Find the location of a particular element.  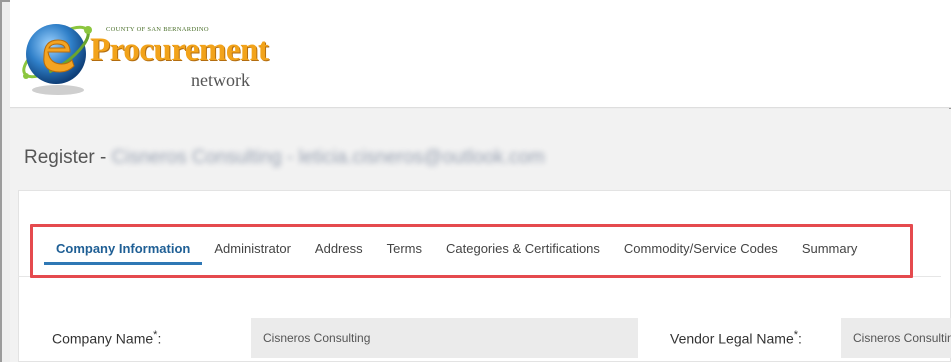

vendor-legal-name-label-text: Vendor Legal Name is located at coordinates (732, 338).